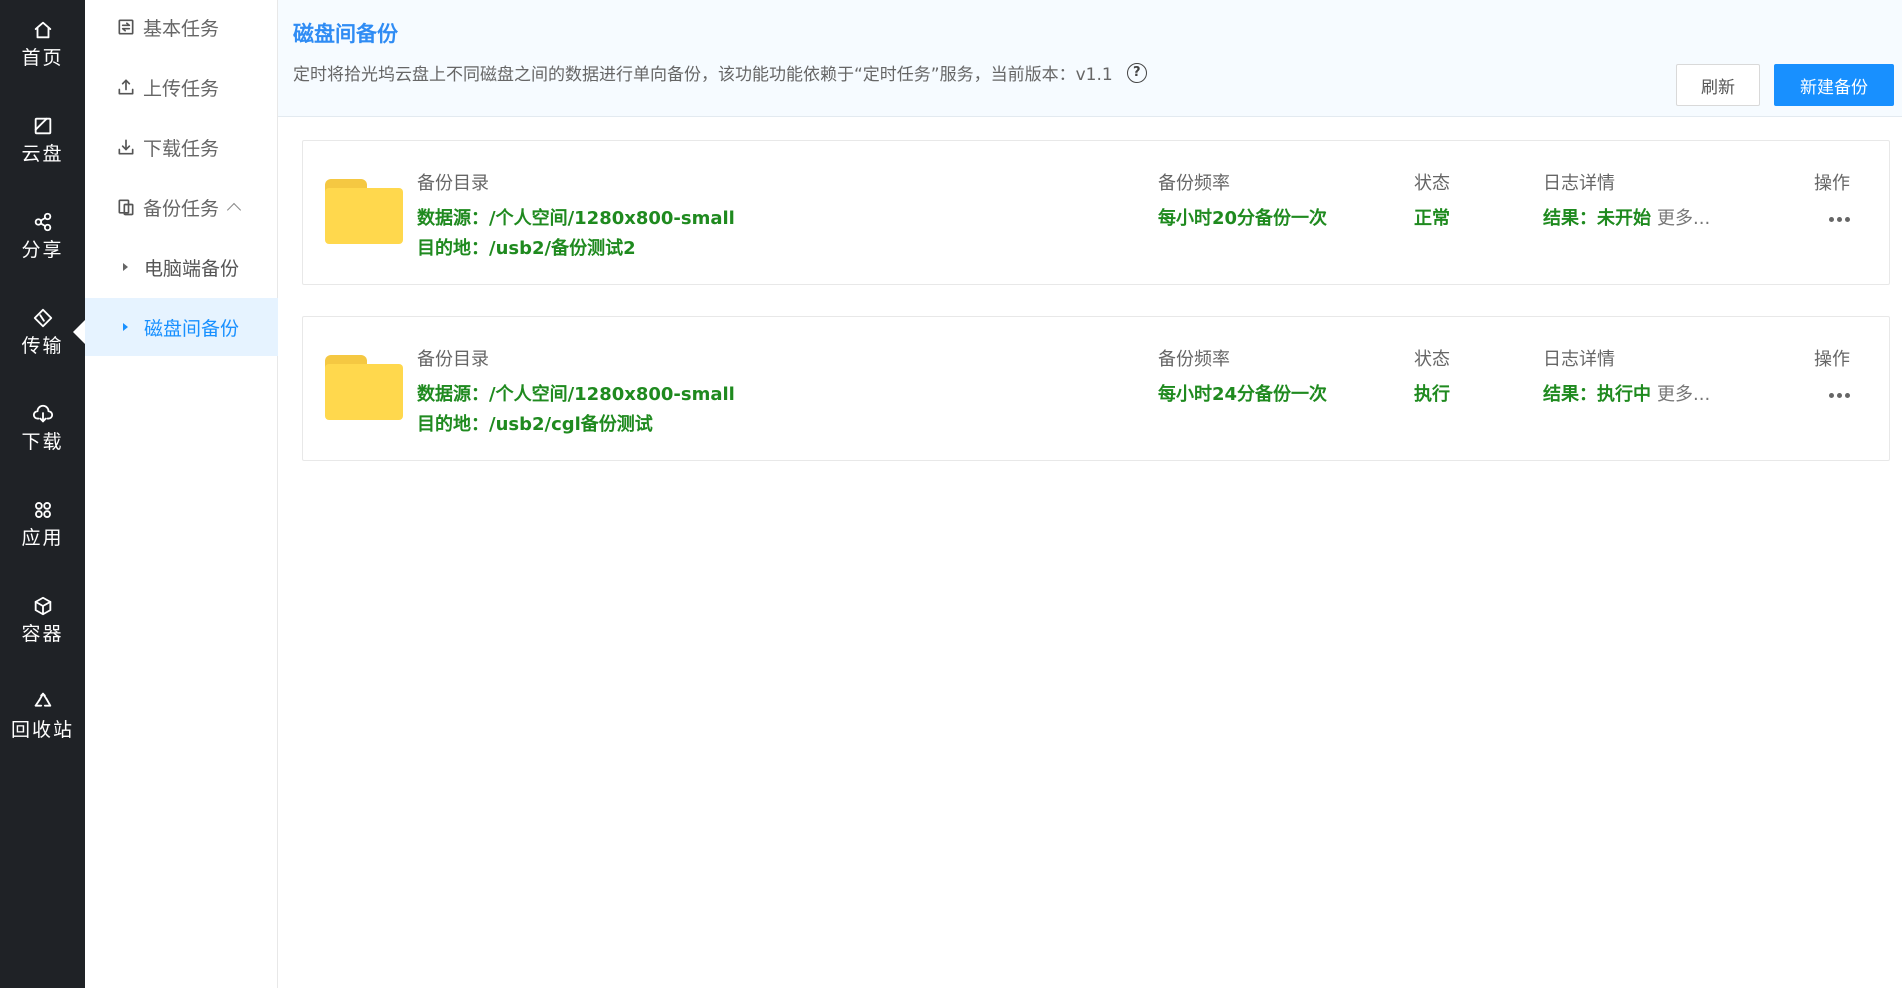 The image size is (1902, 988). Describe the element at coordinates (192, 268) in the screenshot. I see `submenu-pc-backup-label: 电脑端备份` at that location.